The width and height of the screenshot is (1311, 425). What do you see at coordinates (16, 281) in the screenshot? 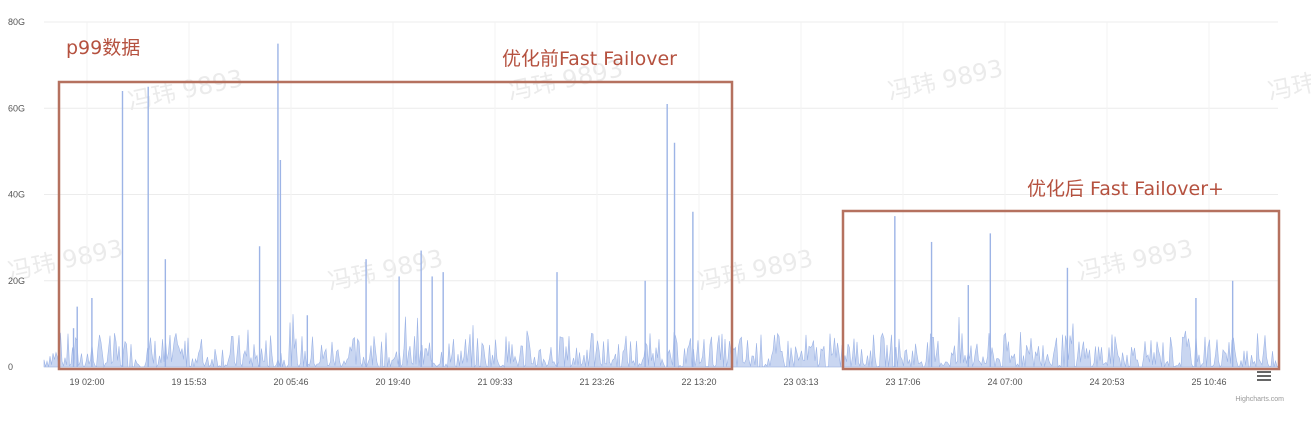
I see `y-tick-label: 20G` at bounding box center [16, 281].